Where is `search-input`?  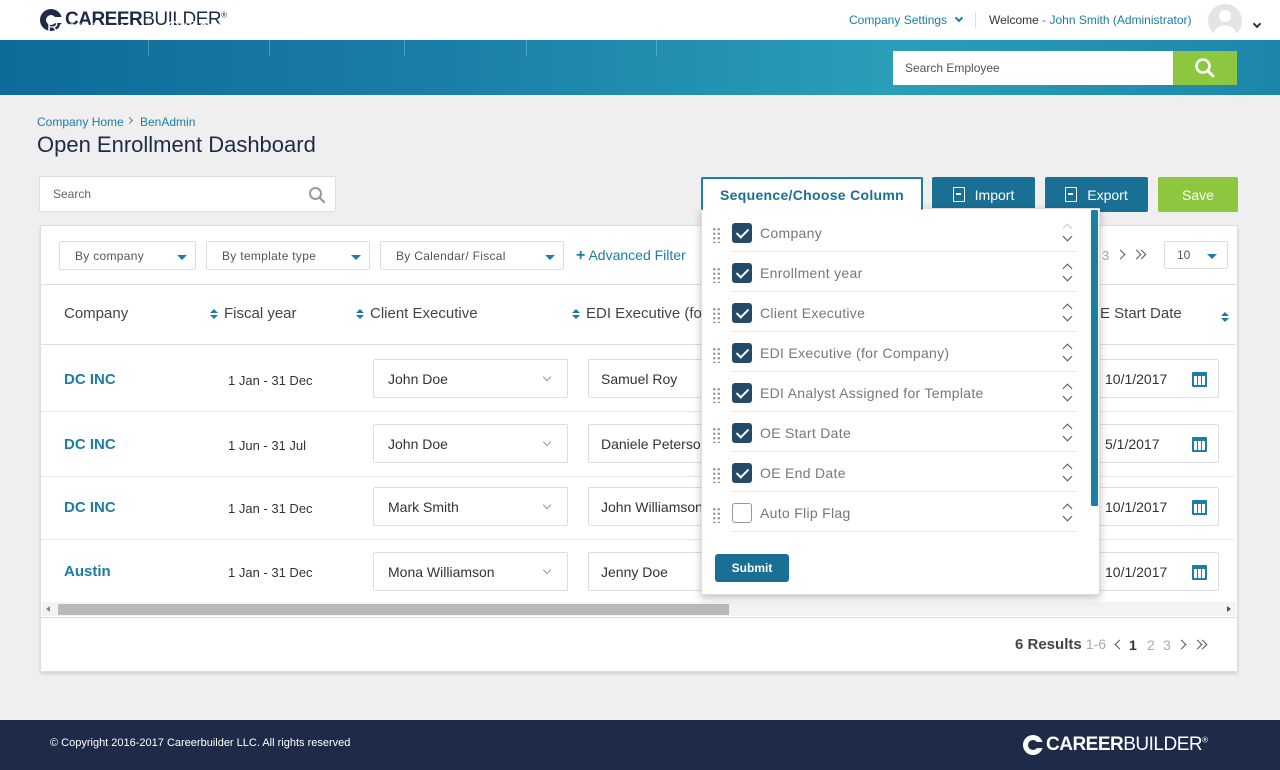
search-input is located at coordinates (165, 194).